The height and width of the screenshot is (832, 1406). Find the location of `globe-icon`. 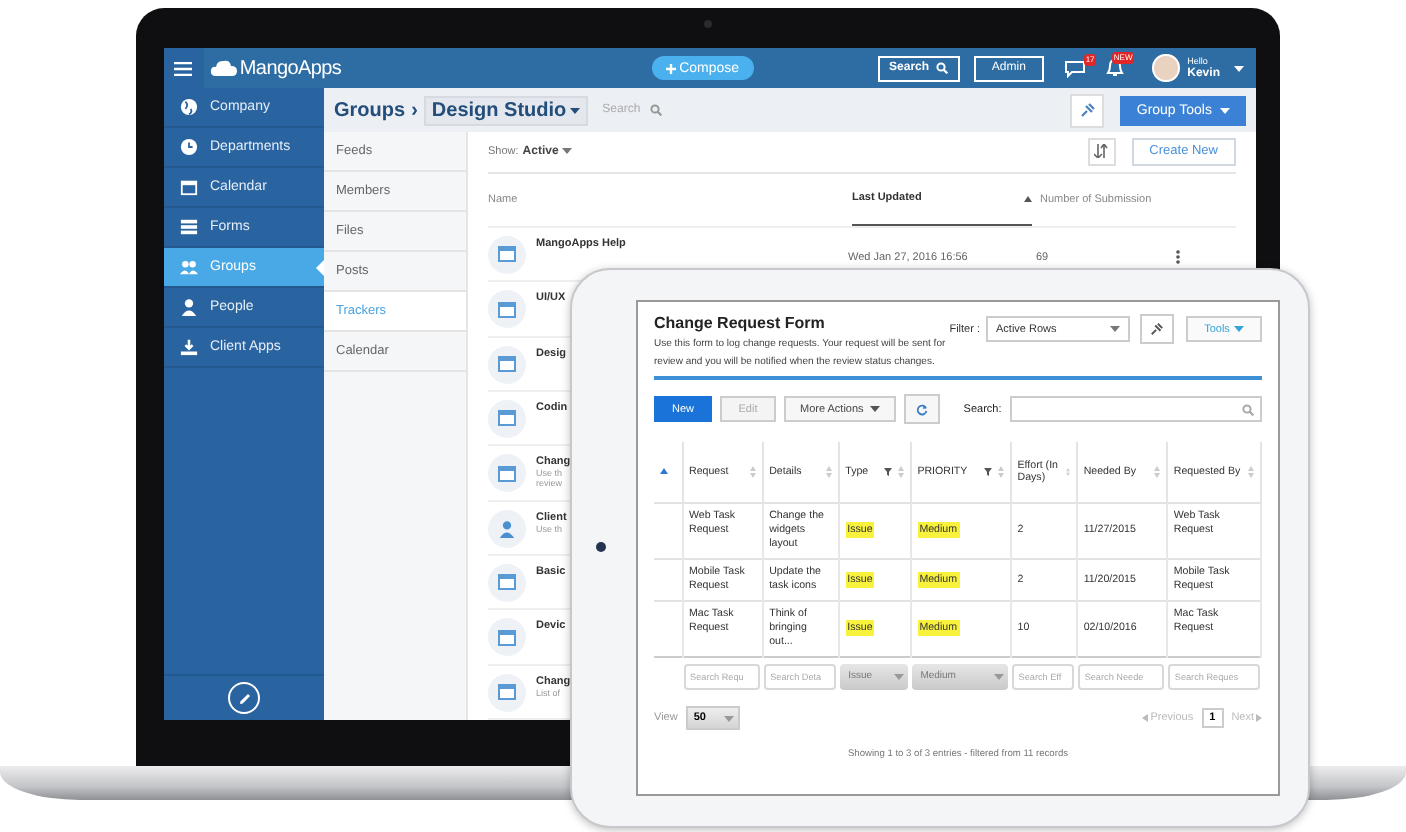

globe-icon is located at coordinates (189, 107).